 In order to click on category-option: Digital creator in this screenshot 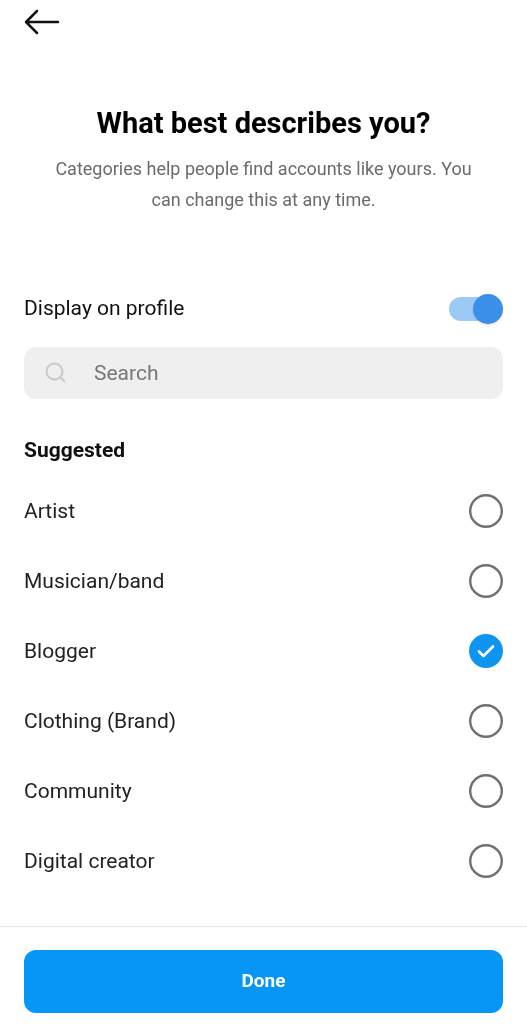, I will do `click(263, 861)`.